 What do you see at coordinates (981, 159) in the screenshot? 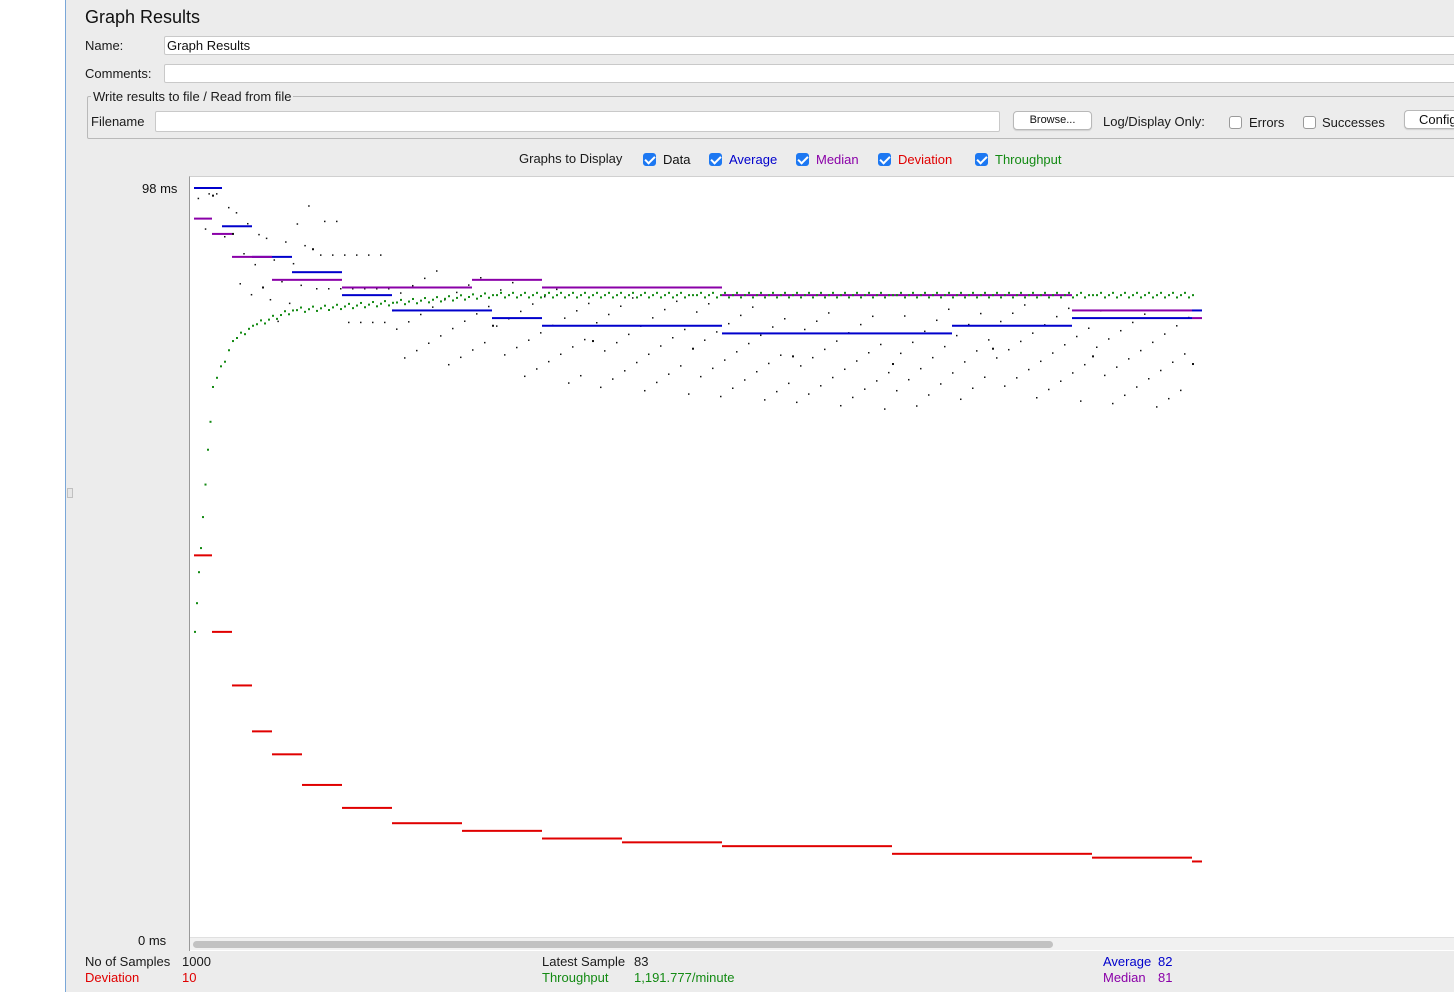
I see `throughput-checkbox` at bounding box center [981, 159].